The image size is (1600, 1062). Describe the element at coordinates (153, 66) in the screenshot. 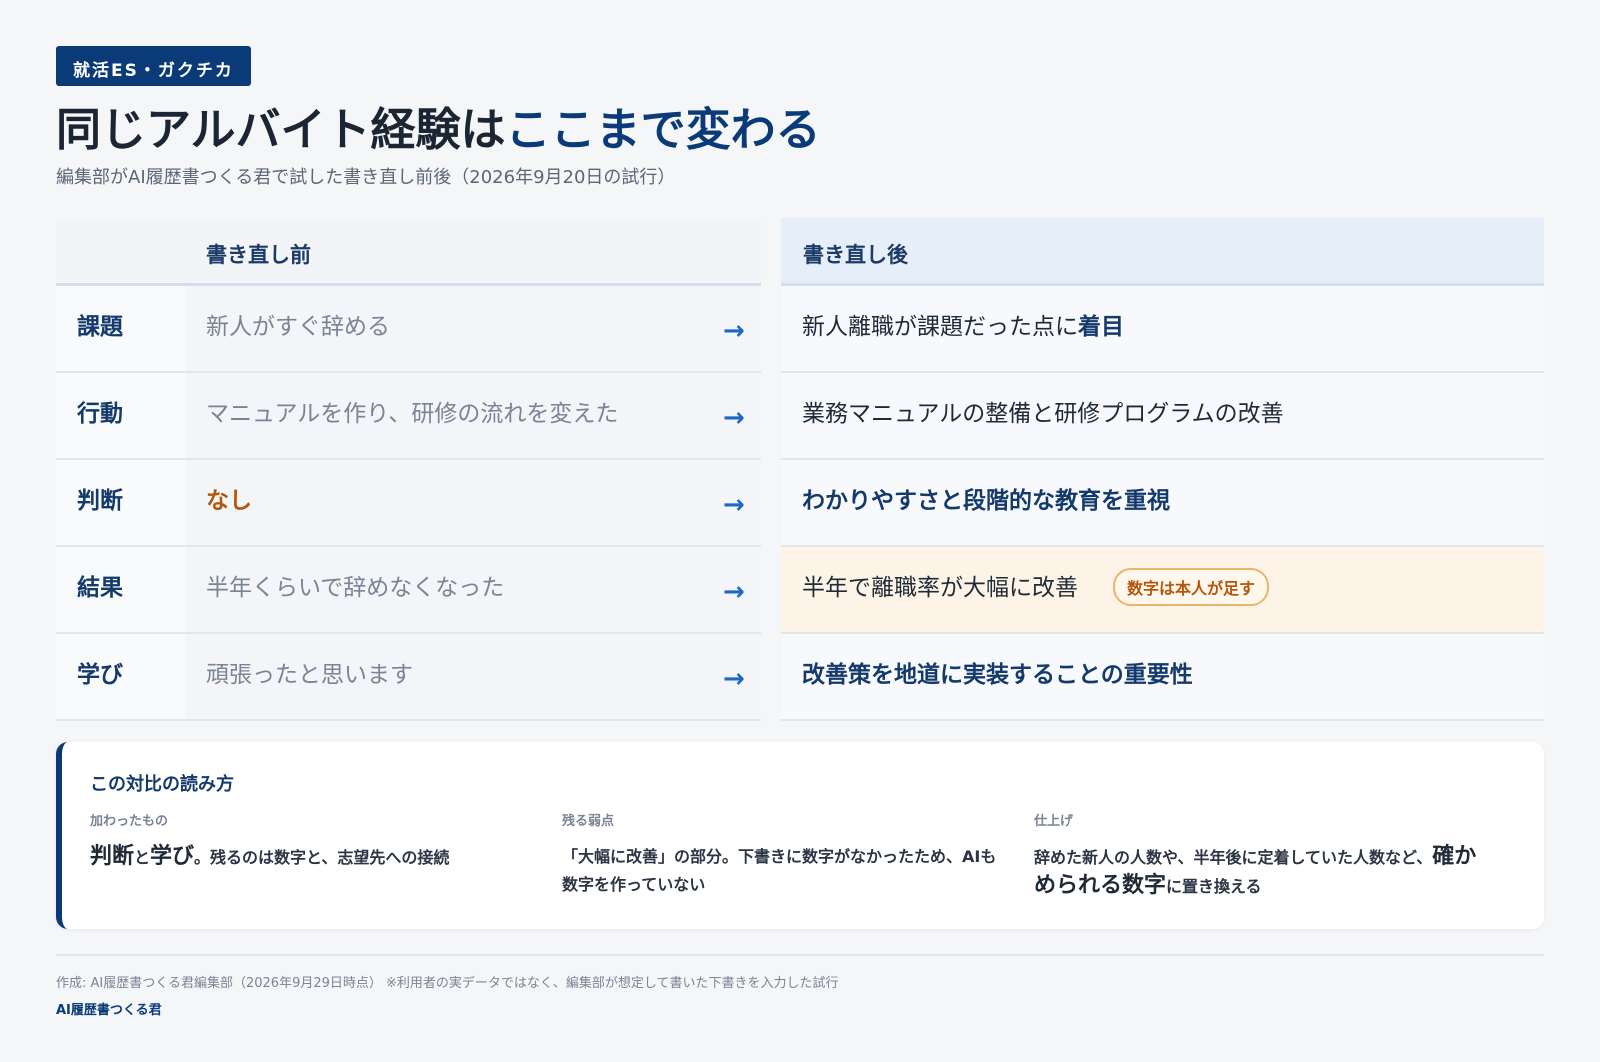

I see `category-tag: 就活ES・ガクチカ` at that location.